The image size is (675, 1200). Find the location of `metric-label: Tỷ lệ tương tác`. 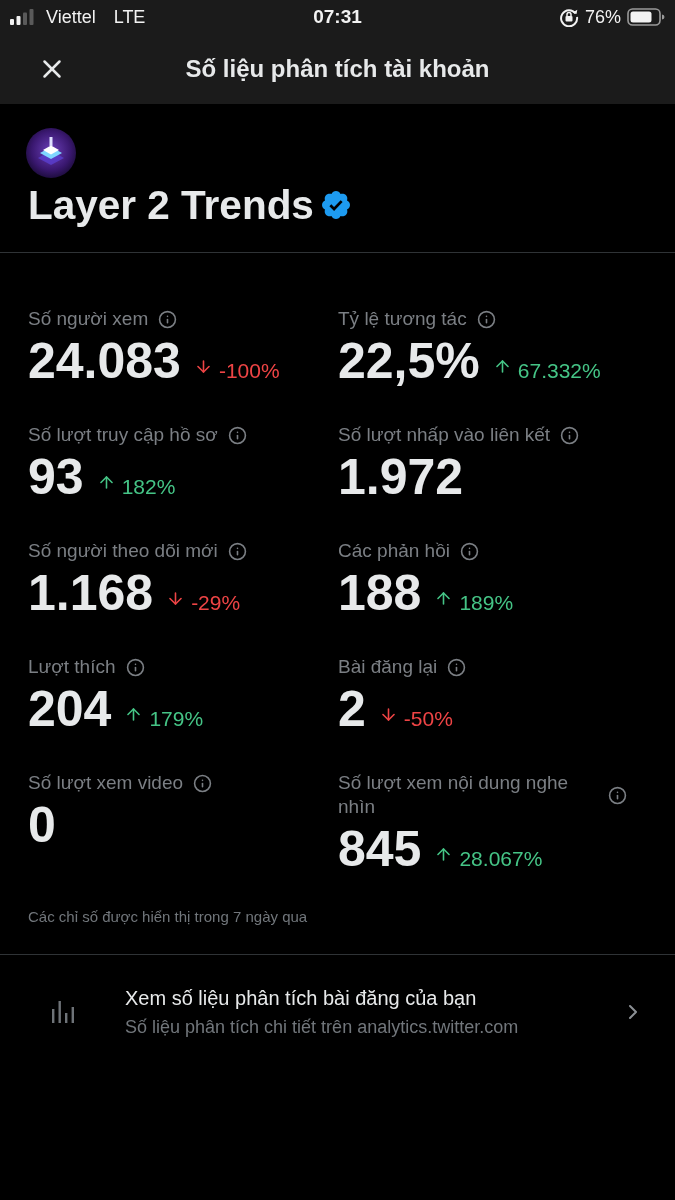

metric-label: Tỷ lệ tương tác is located at coordinates (402, 319).